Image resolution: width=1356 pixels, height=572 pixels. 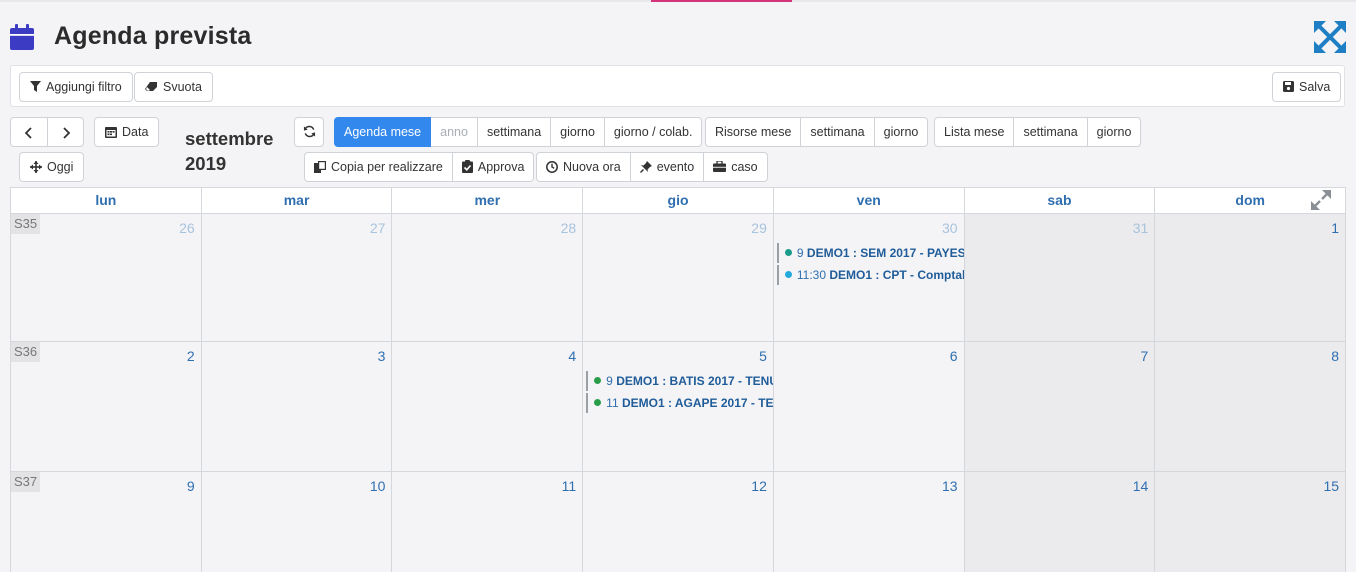 What do you see at coordinates (759, 228) in the screenshot?
I see `day-number: 29` at bounding box center [759, 228].